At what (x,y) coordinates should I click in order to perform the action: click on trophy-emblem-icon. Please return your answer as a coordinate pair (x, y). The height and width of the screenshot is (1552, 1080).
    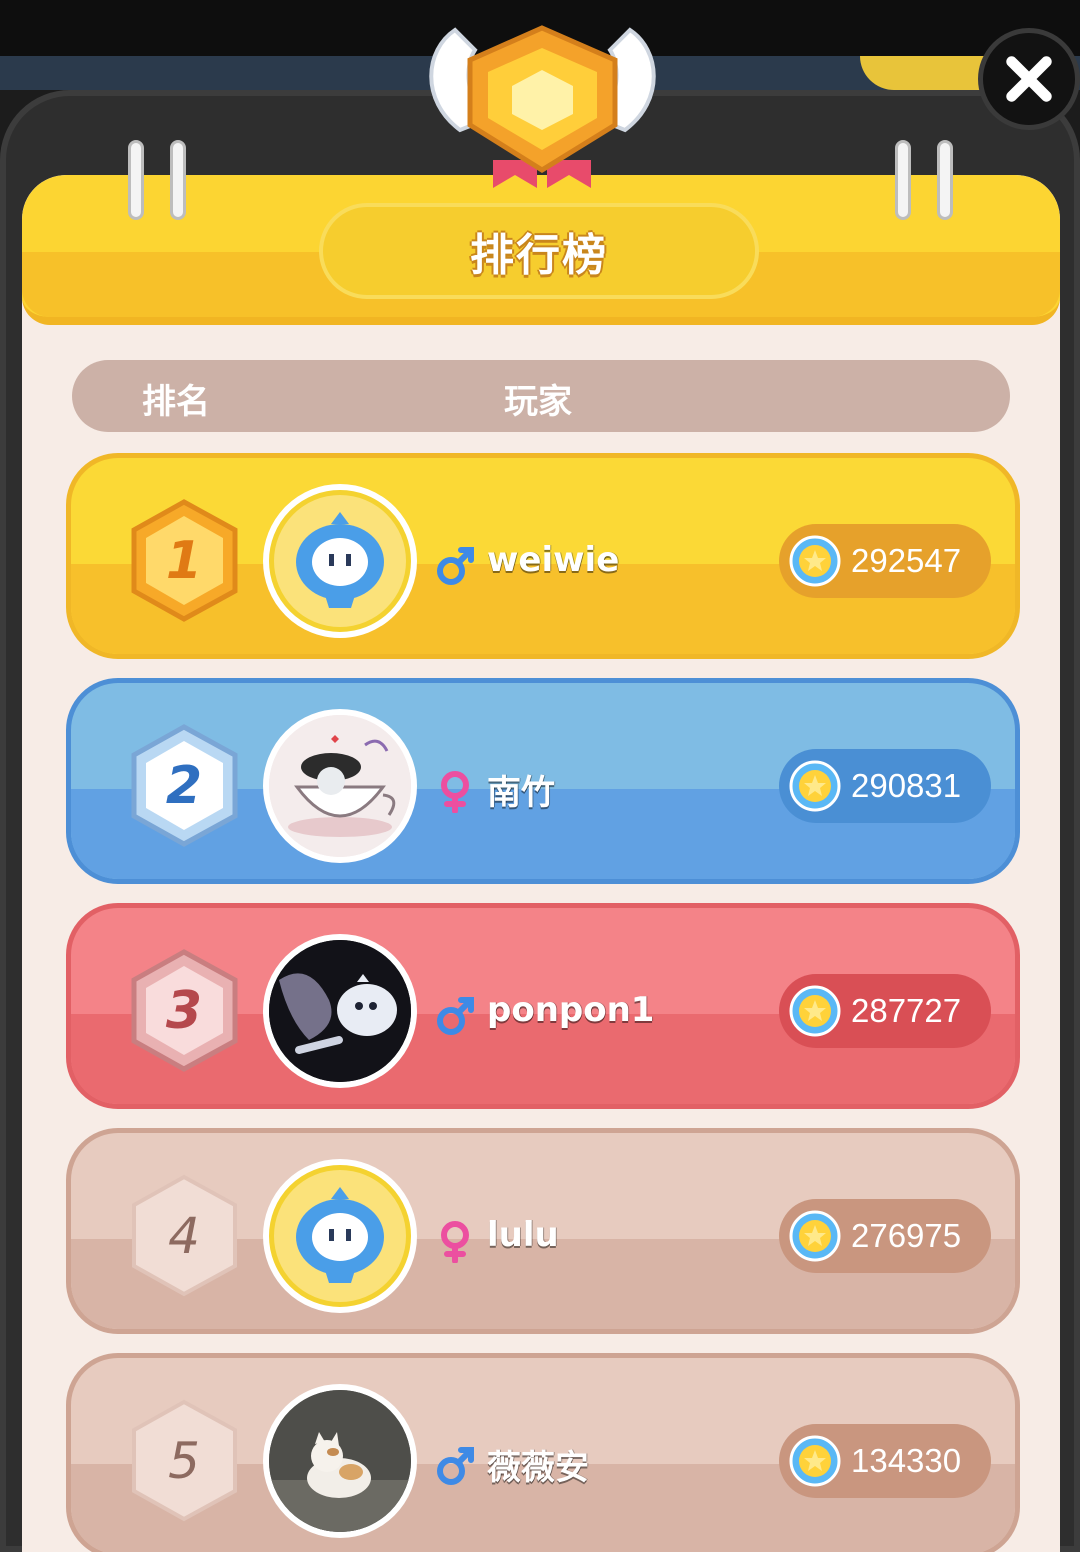
    Looking at the image, I should click on (542, 100).